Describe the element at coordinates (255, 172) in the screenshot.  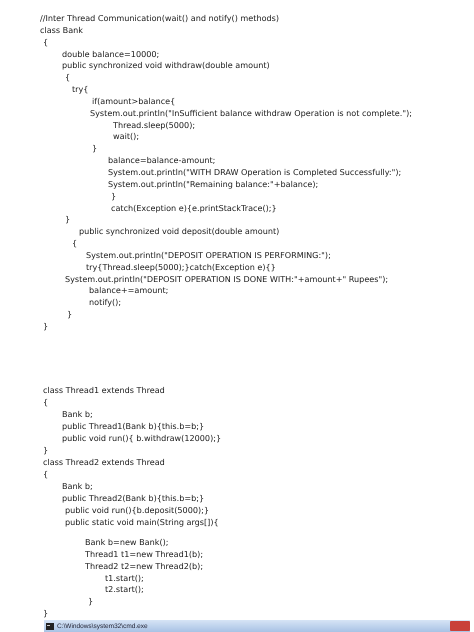
I see `code-line: System.out.println("WITH DRAW Operation is Completed Successfully:");` at that location.